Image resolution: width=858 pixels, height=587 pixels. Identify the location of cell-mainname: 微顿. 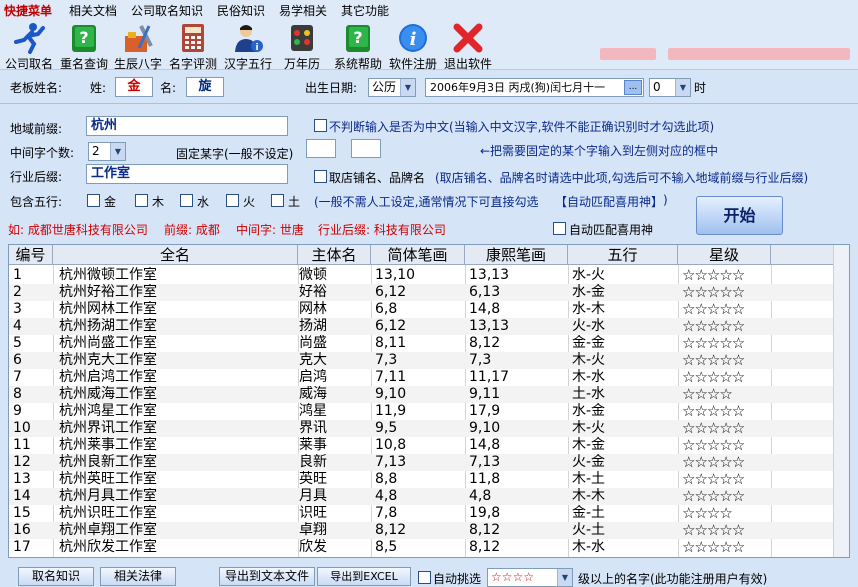
(313, 275).